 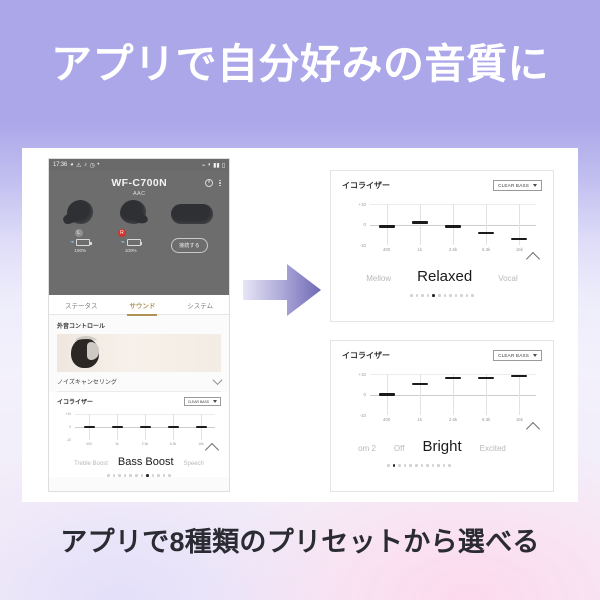 I want to click on panel-top-preset-center: Relaxed, so click(x=444, y=276).